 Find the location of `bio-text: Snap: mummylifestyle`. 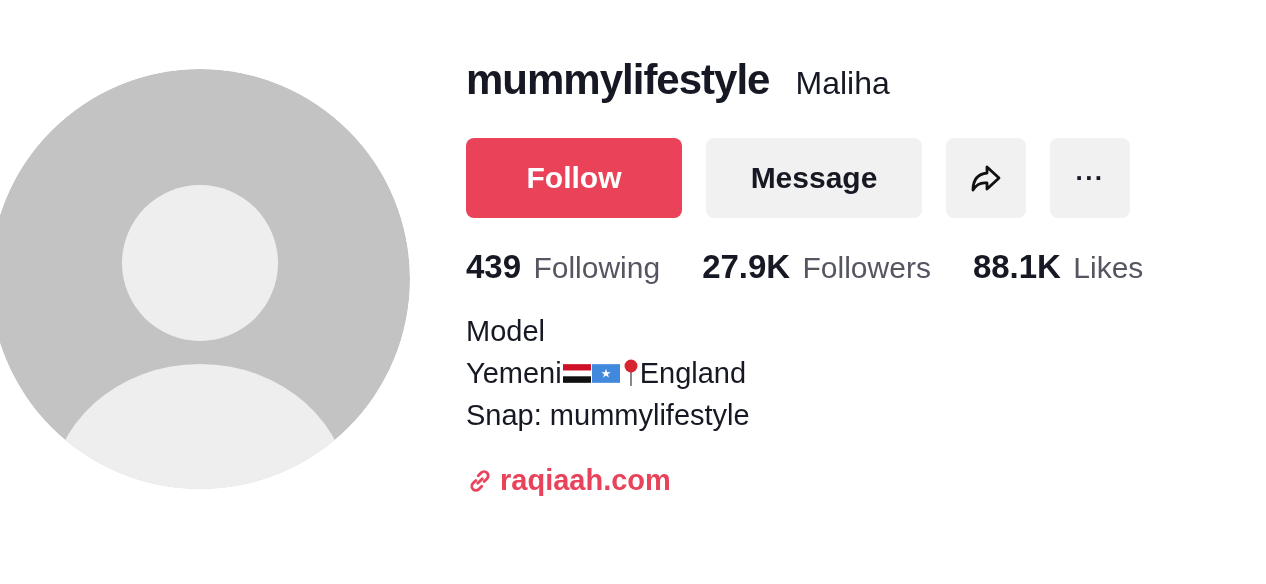

bio-text: Snap: mummylifestyle is located at coordinates (608, 415).